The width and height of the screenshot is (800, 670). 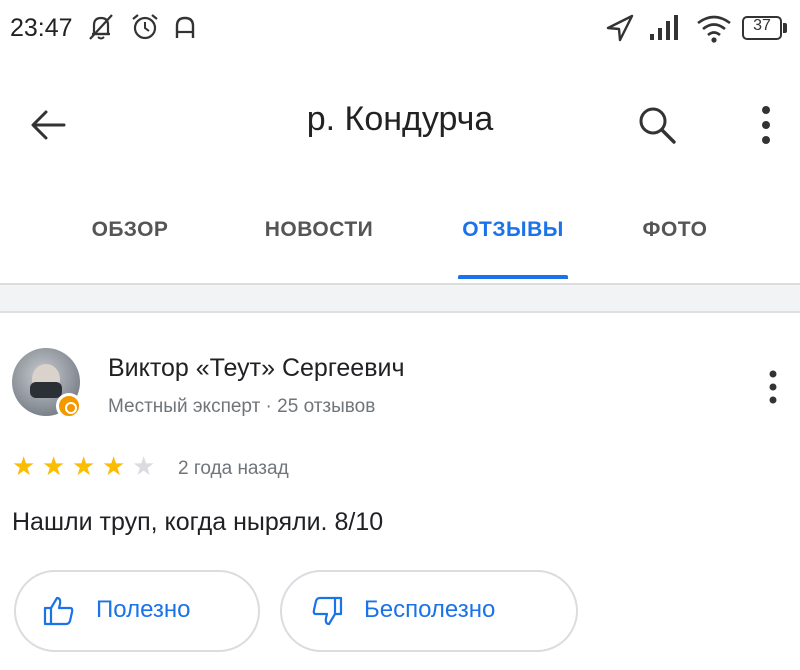 What do you see at coordinates (714, 29) in the screenshot?
I see `wifi-icon` at bounding box center [714, 29].